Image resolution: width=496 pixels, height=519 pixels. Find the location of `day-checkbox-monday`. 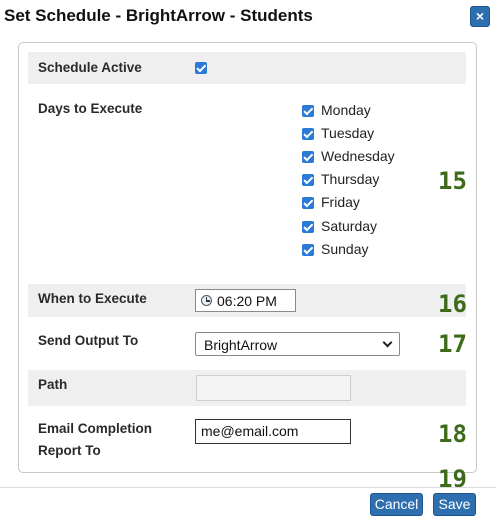

day-checkbox-monday is located at coordinates (308, 111).